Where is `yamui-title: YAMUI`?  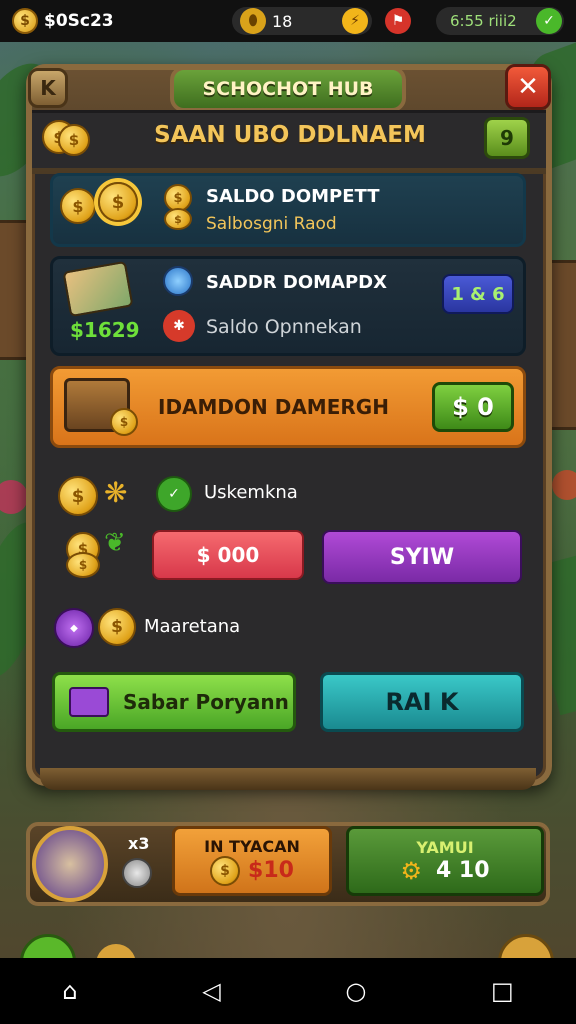 yamui-title: YAMUI is located at coordinates (445, 847).